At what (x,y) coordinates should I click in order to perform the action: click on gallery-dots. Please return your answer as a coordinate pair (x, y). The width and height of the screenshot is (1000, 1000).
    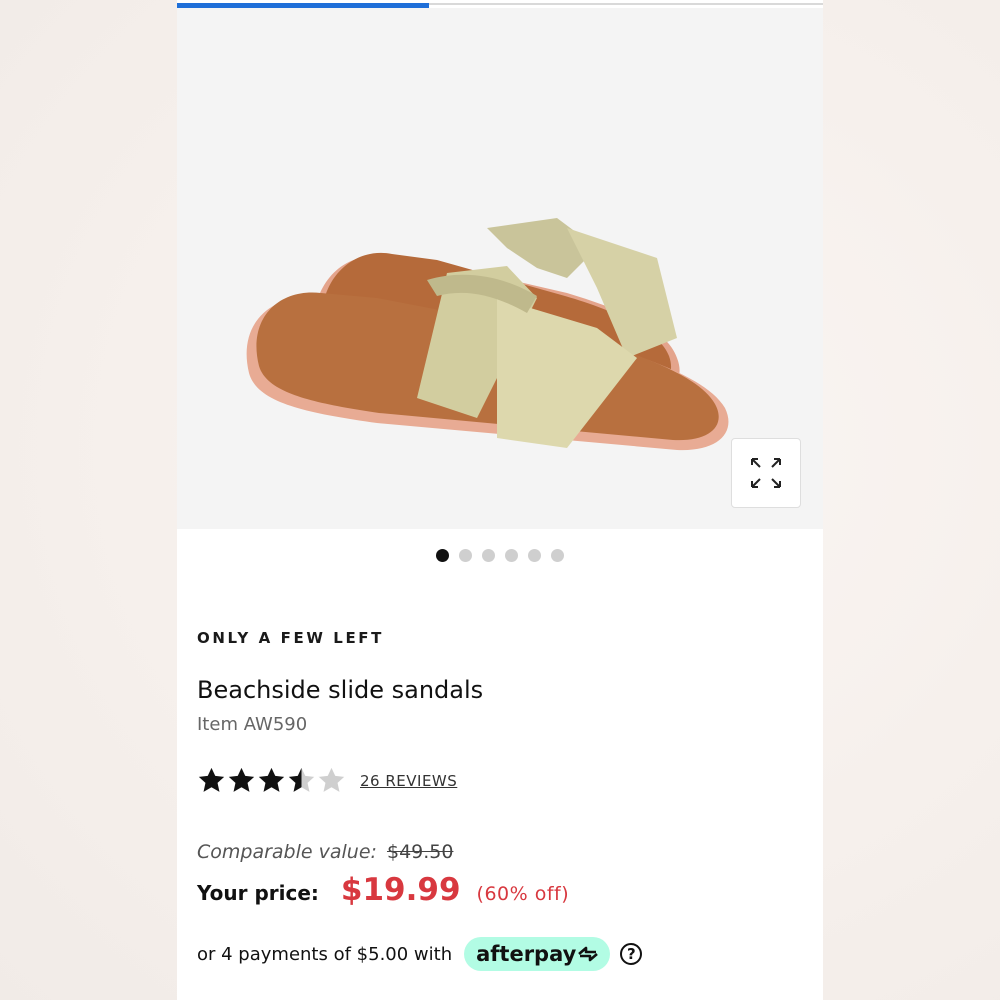
    Looking at the image, I should click on (500, 555).